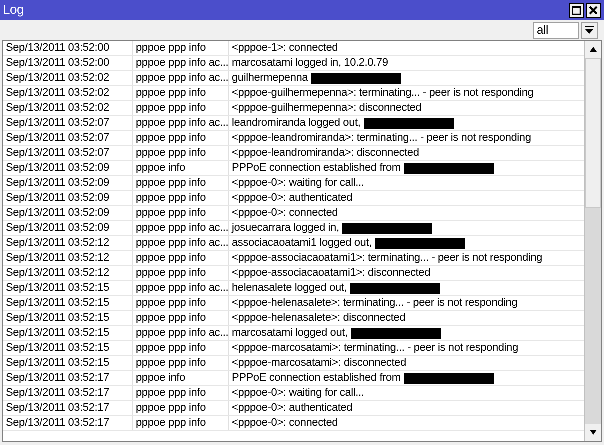  What do you see at coordinates (296, 123) in the screenshot?
I see `log-message: leandromiranda logged out,` at bounding box center [296, 123].